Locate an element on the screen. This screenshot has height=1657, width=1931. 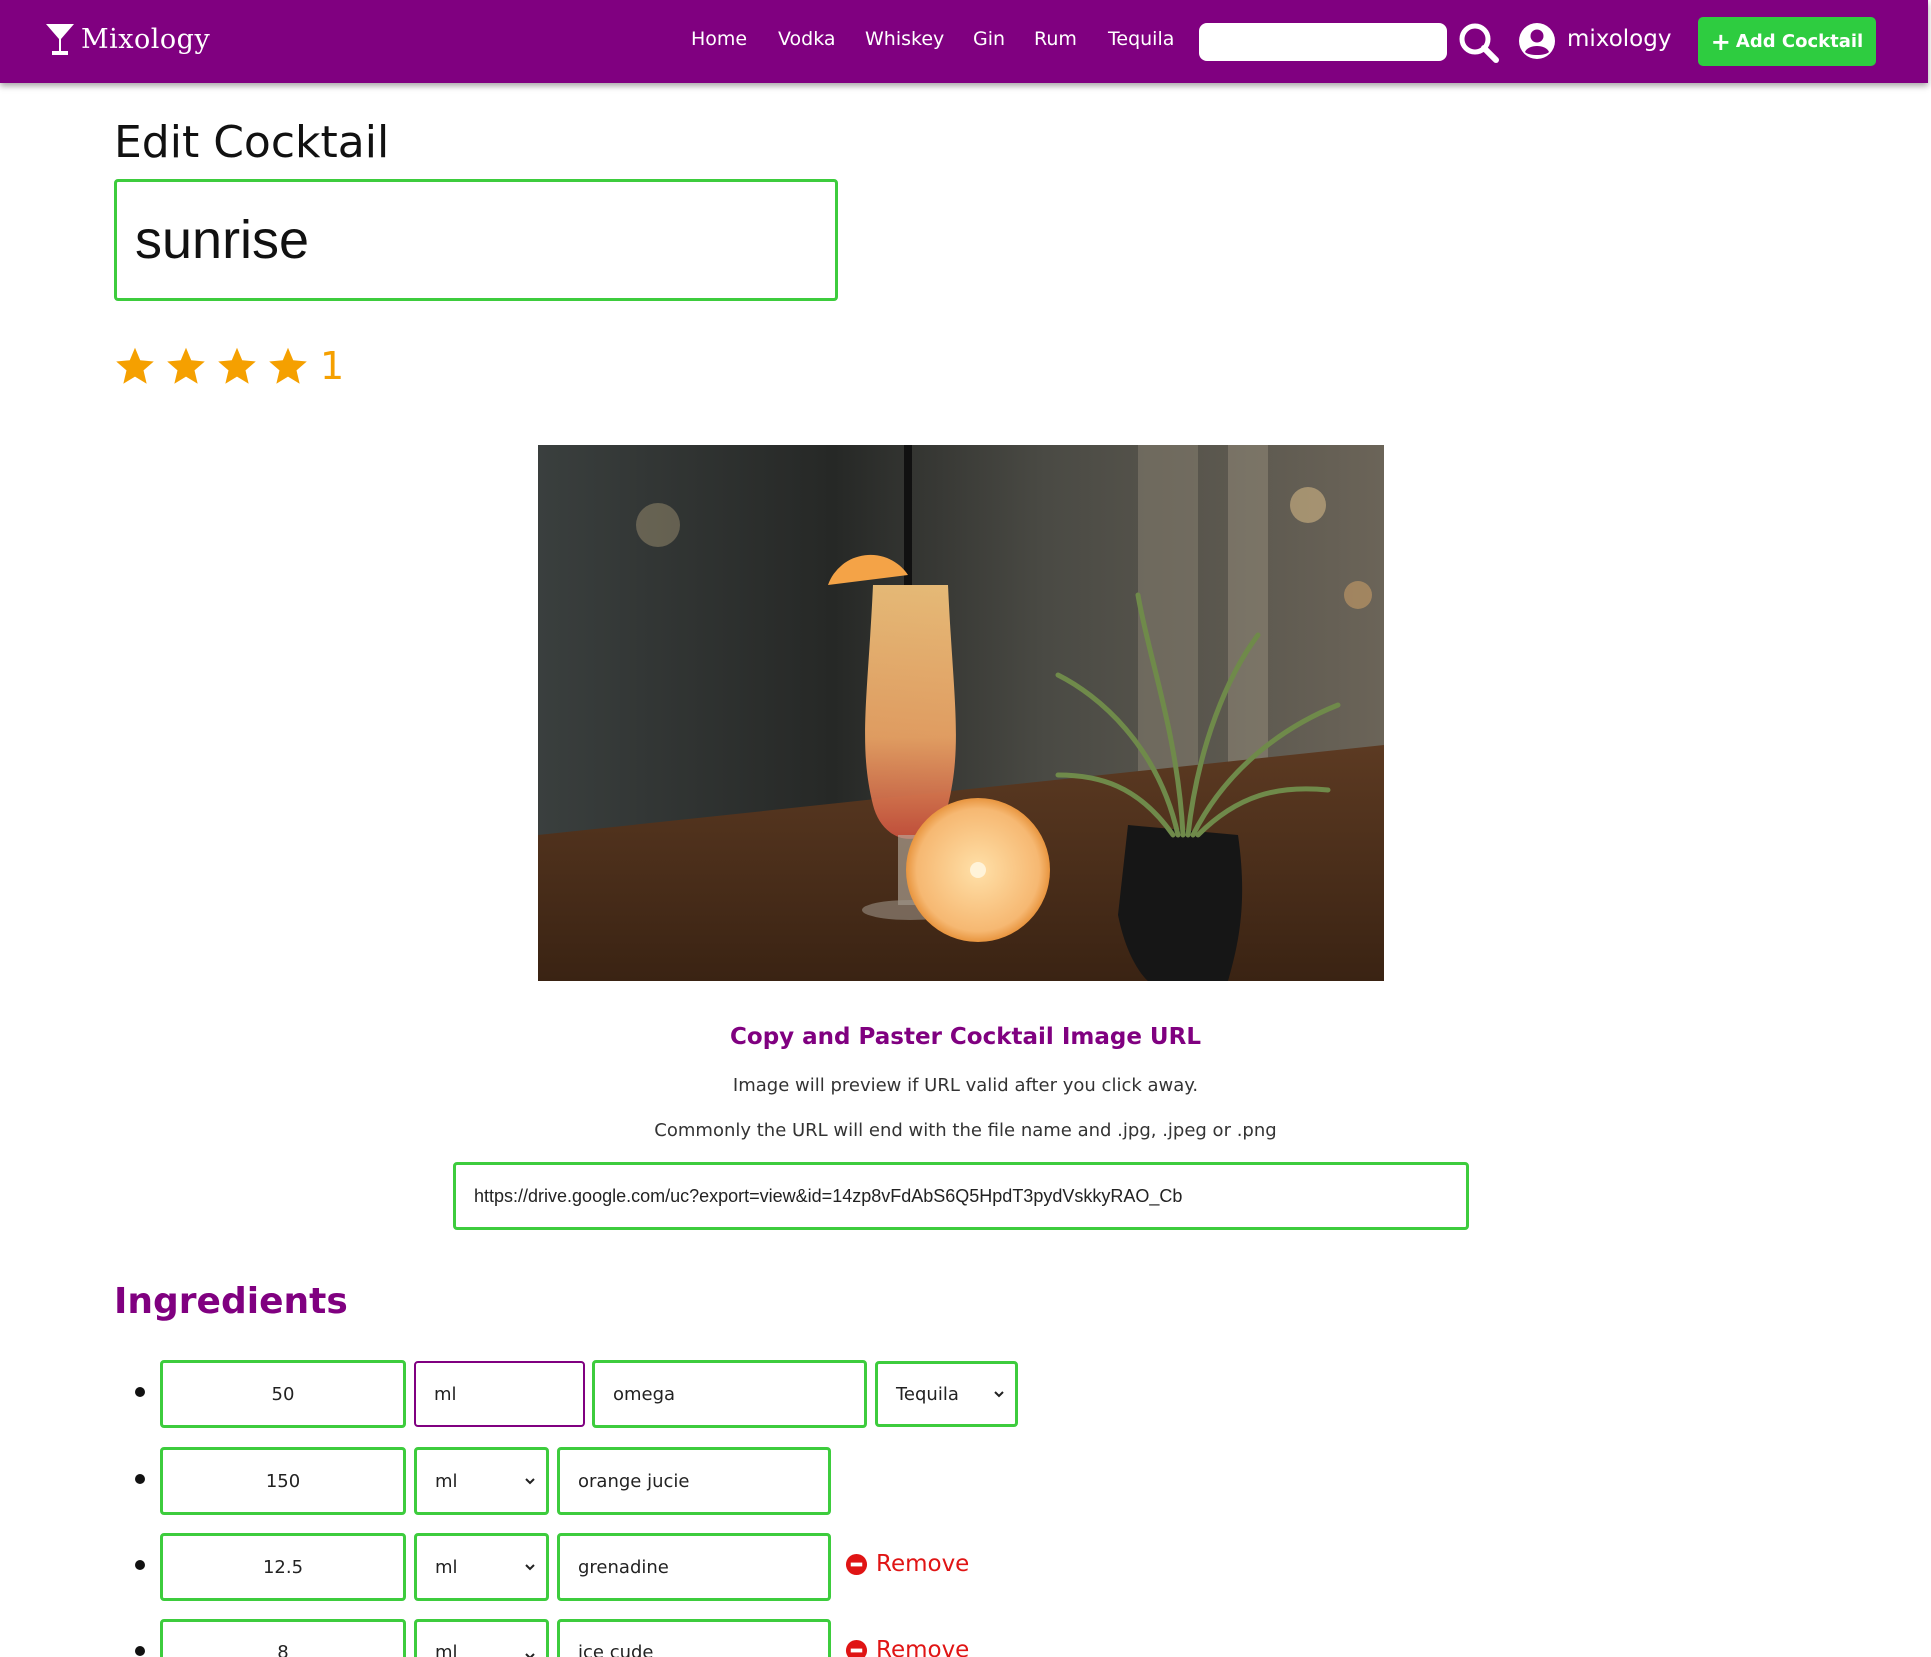
nav-link-whiskey: Whiskey is located at coordinates (904, 39).